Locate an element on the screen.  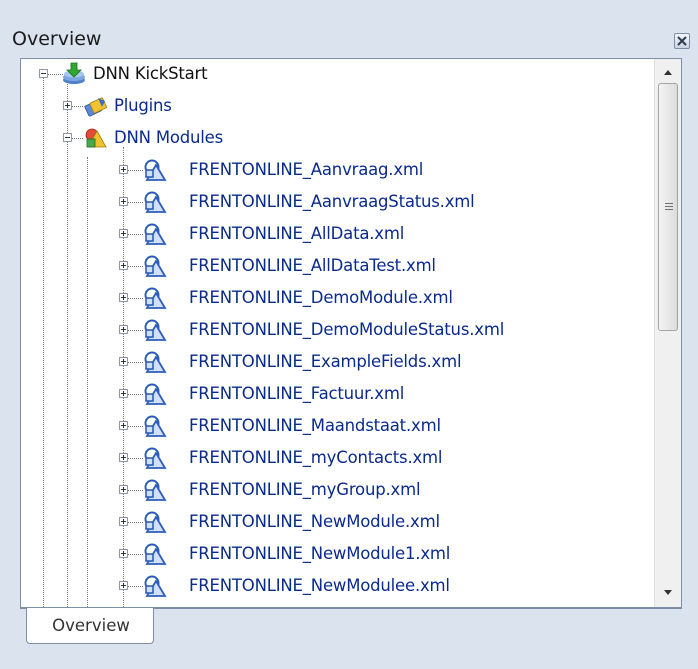
tab-overview: Overview is located at coordinates (90, 626).